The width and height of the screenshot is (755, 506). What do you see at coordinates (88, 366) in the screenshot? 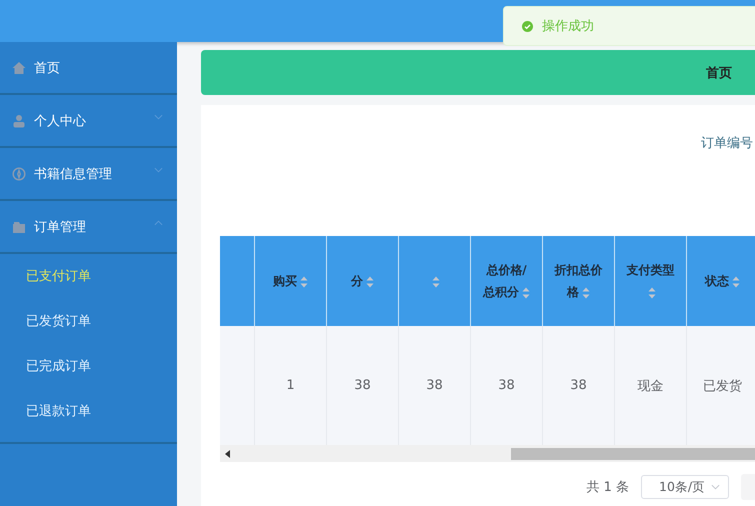
I see `submenu-item: 已完成订单` at bounding box center [88, 366].